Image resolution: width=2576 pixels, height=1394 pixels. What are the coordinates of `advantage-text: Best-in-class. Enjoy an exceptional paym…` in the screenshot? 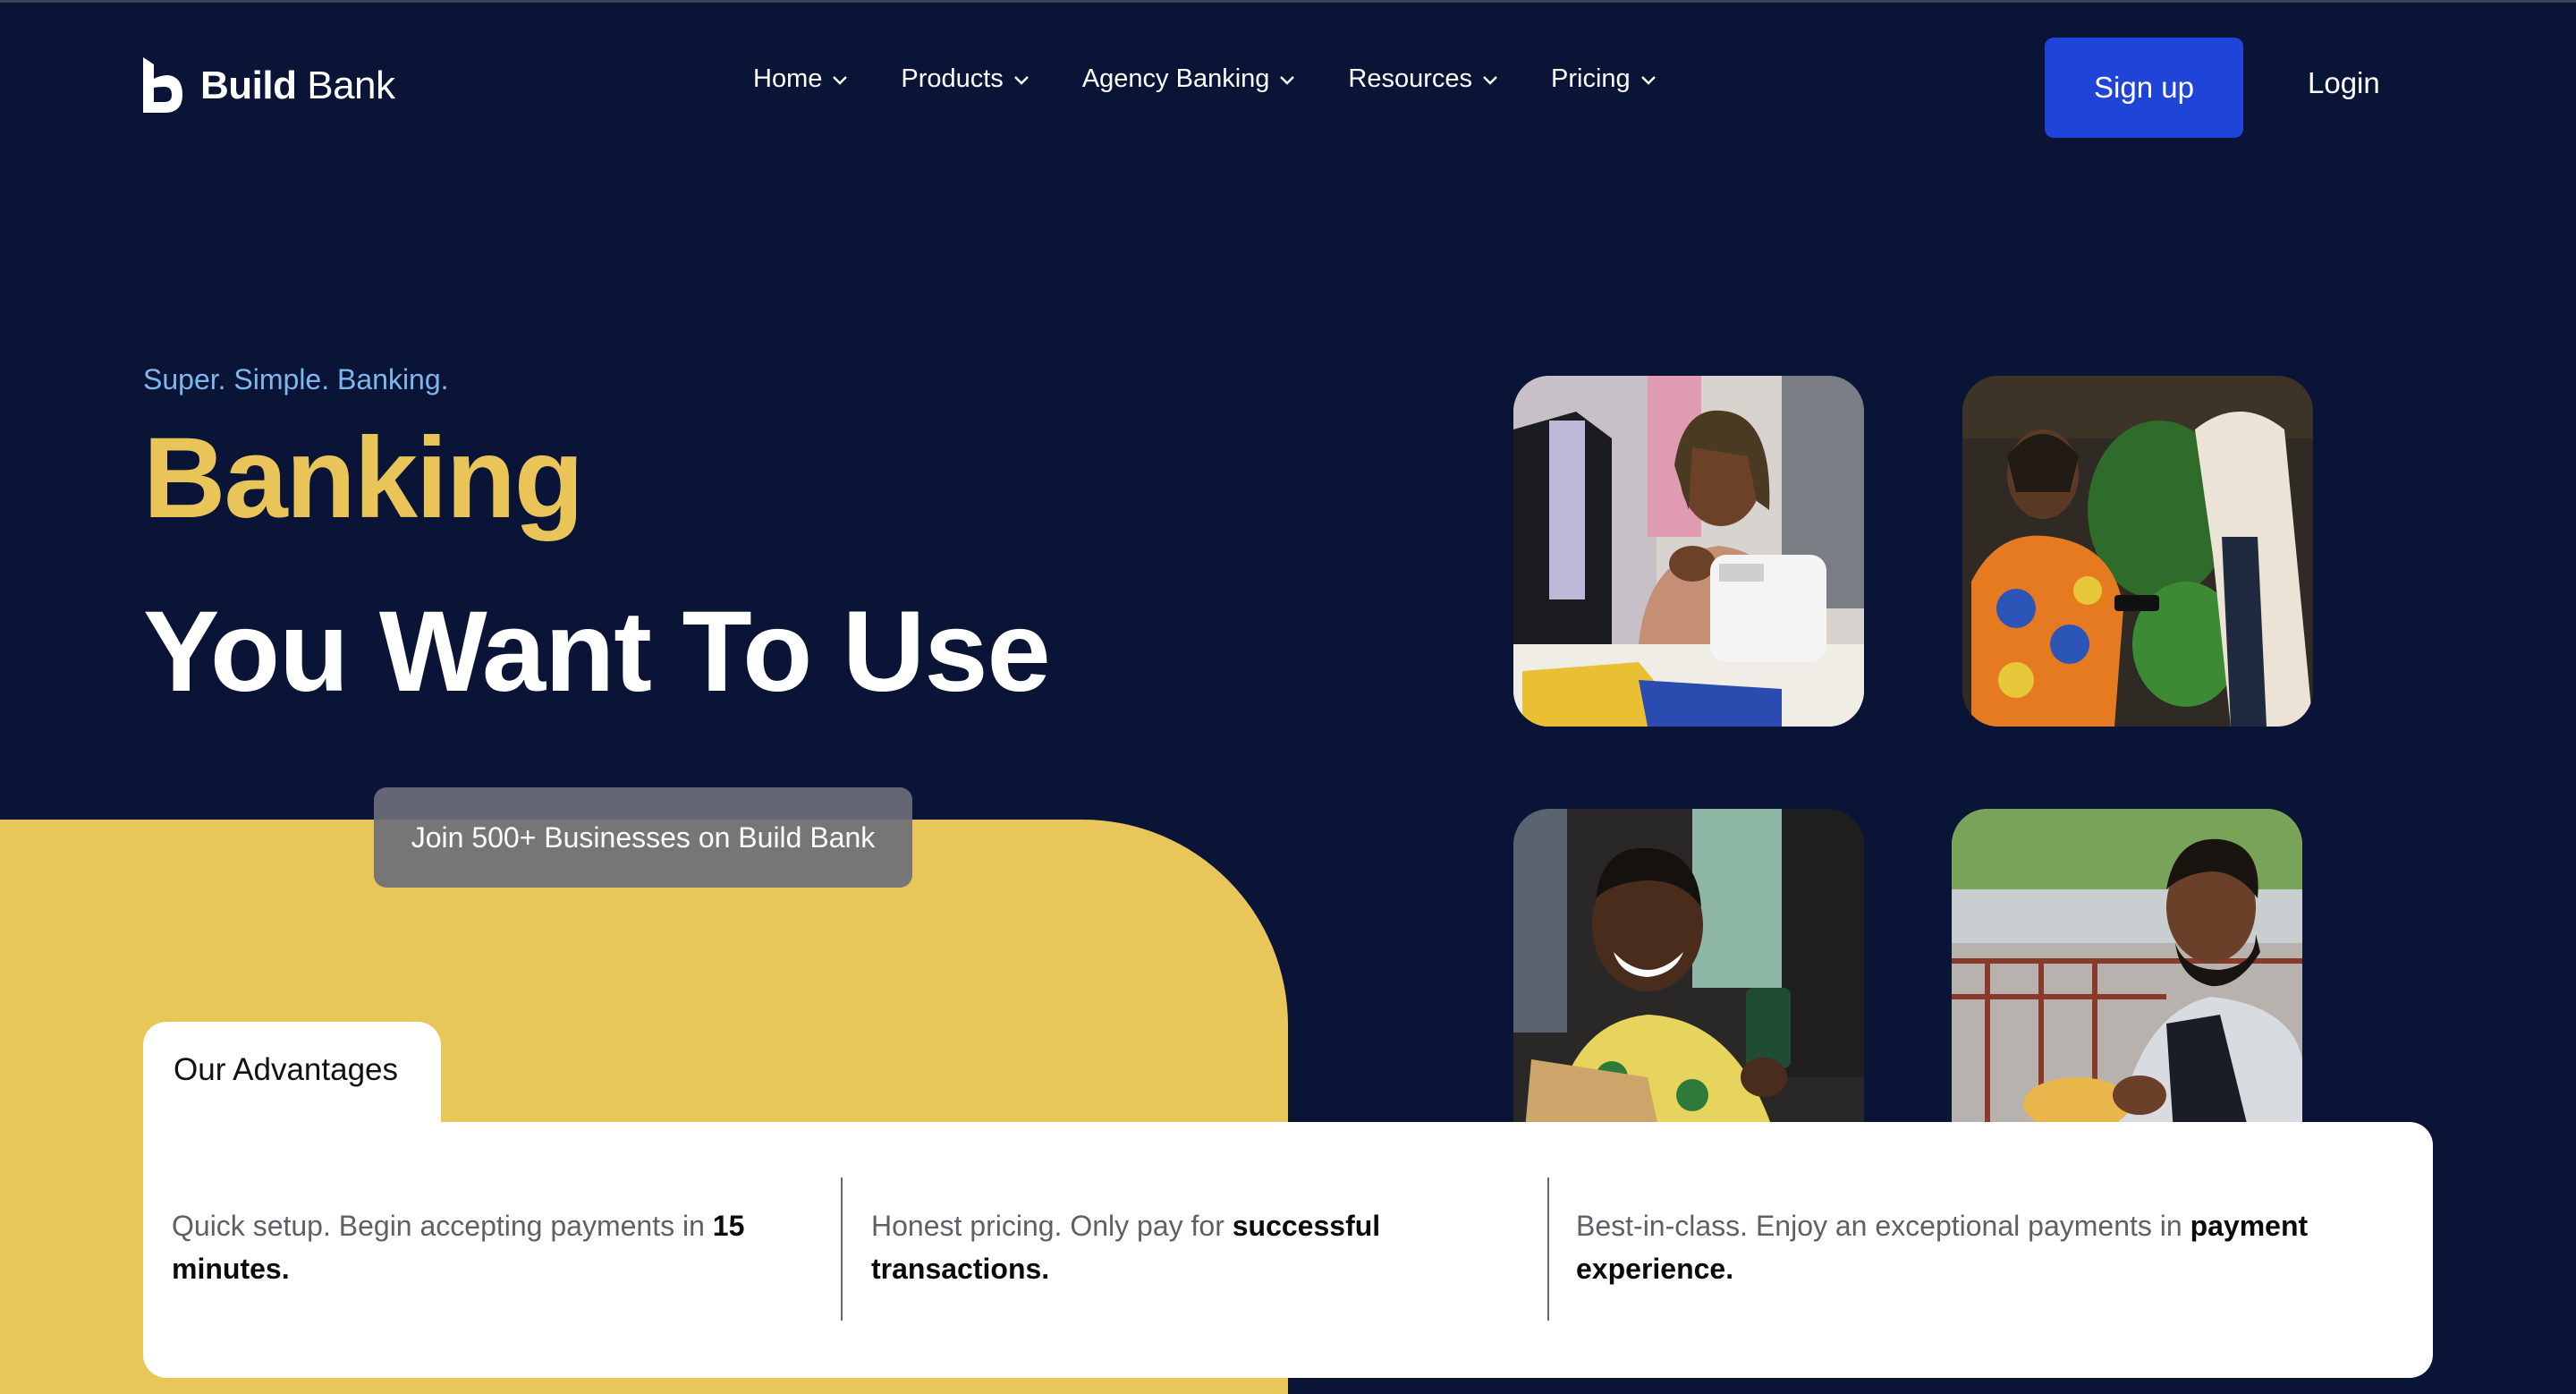 It's located at (1883, 1226).